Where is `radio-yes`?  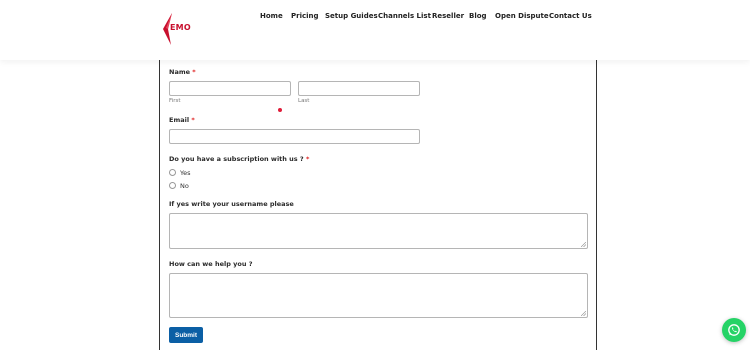
radio-yes is located at coordinates (172, 172).